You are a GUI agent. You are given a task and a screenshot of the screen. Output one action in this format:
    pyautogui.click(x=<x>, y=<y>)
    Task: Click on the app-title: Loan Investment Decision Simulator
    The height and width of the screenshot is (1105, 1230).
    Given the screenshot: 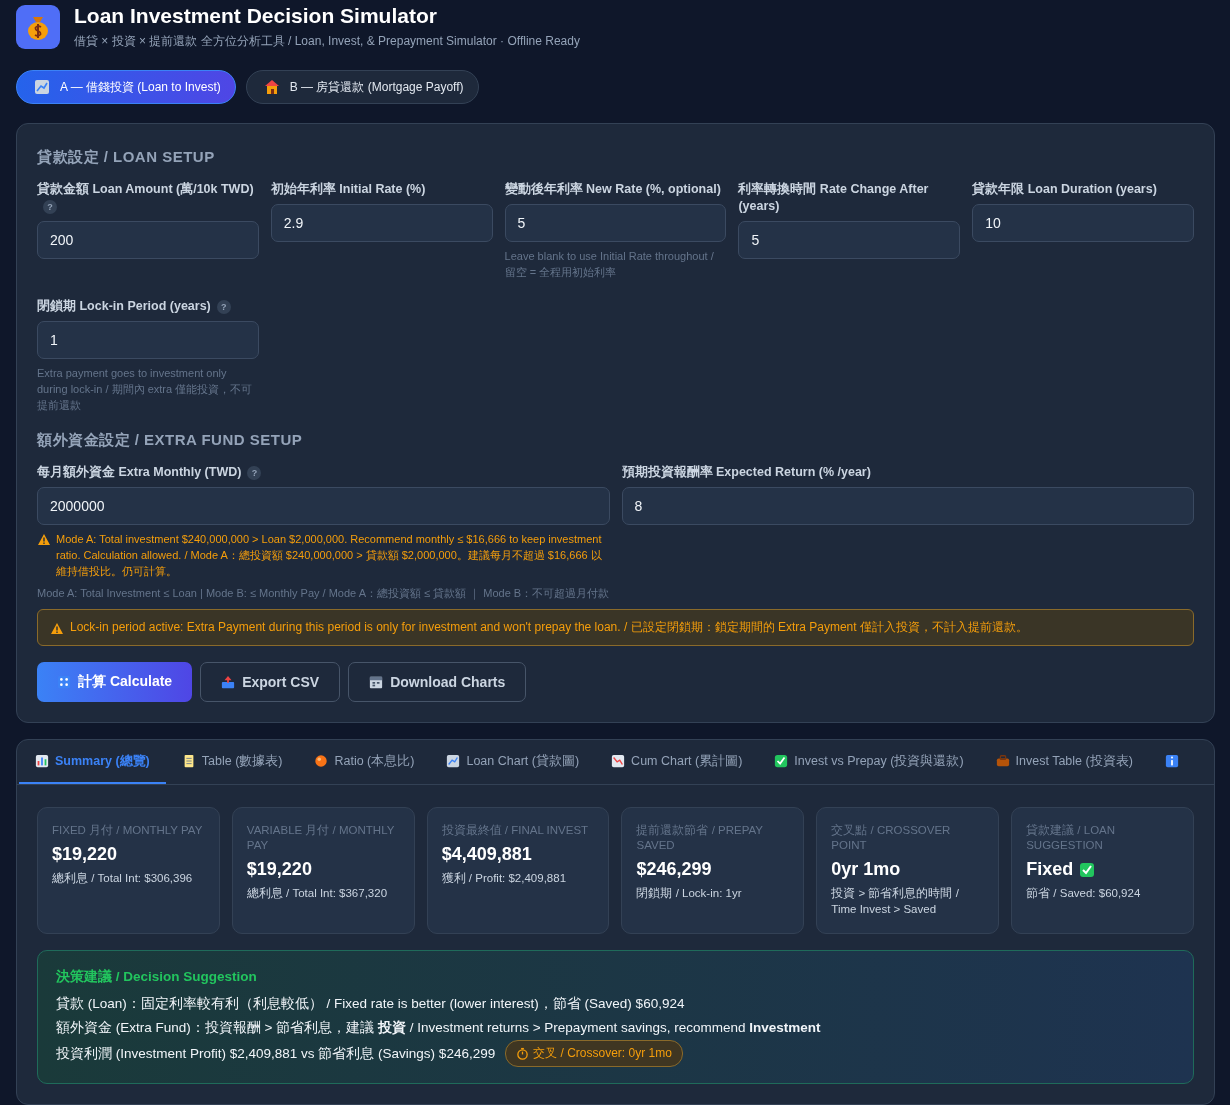 What is the action you would take?
    pyautogui.click(x=256, y=16)
    